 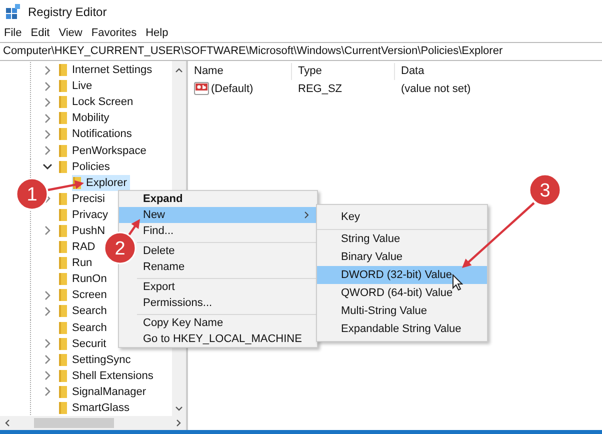 What do you see at coordinates (120, 248) in the screenshot?
I see `number-badge: 2` at bounding box center [120, 248].